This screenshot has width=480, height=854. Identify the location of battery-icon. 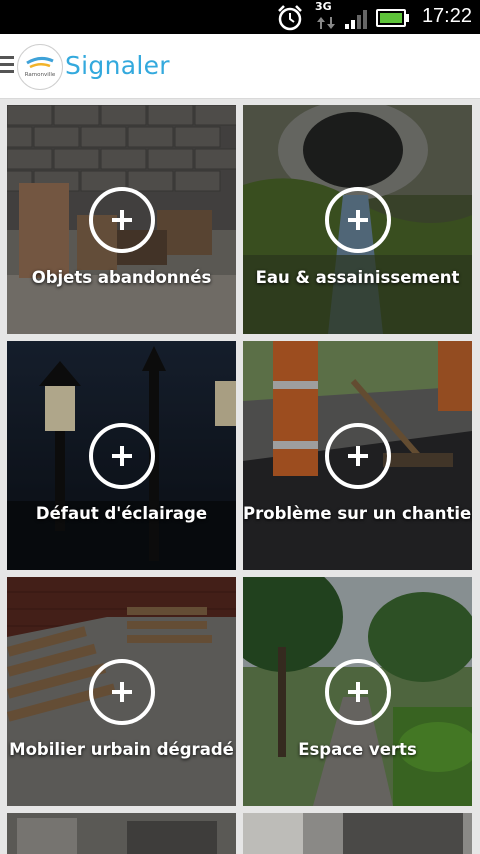
(392, 18).